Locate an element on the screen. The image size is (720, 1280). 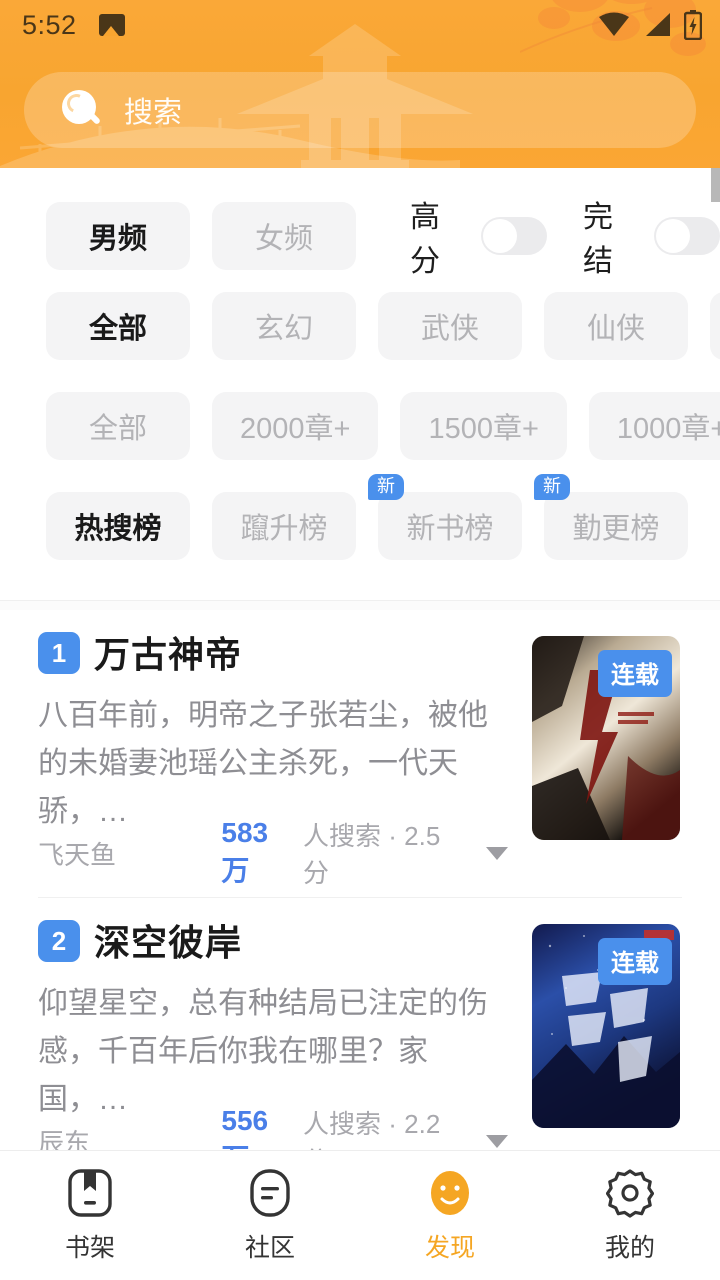
chip-audience-female: 女频 is located at coordinates (284, 236).